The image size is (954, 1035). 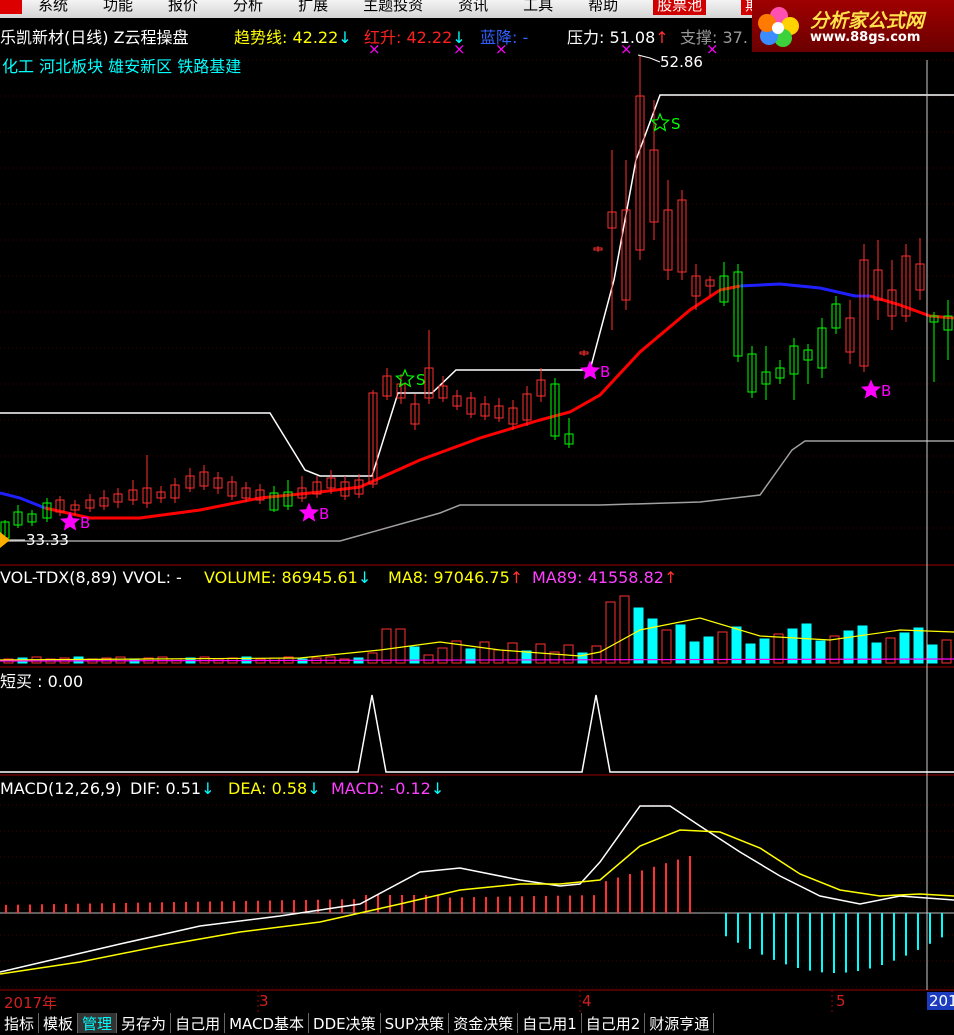 I want to click on volume-arrow-icon: ↓, so click(x=364, y=577).